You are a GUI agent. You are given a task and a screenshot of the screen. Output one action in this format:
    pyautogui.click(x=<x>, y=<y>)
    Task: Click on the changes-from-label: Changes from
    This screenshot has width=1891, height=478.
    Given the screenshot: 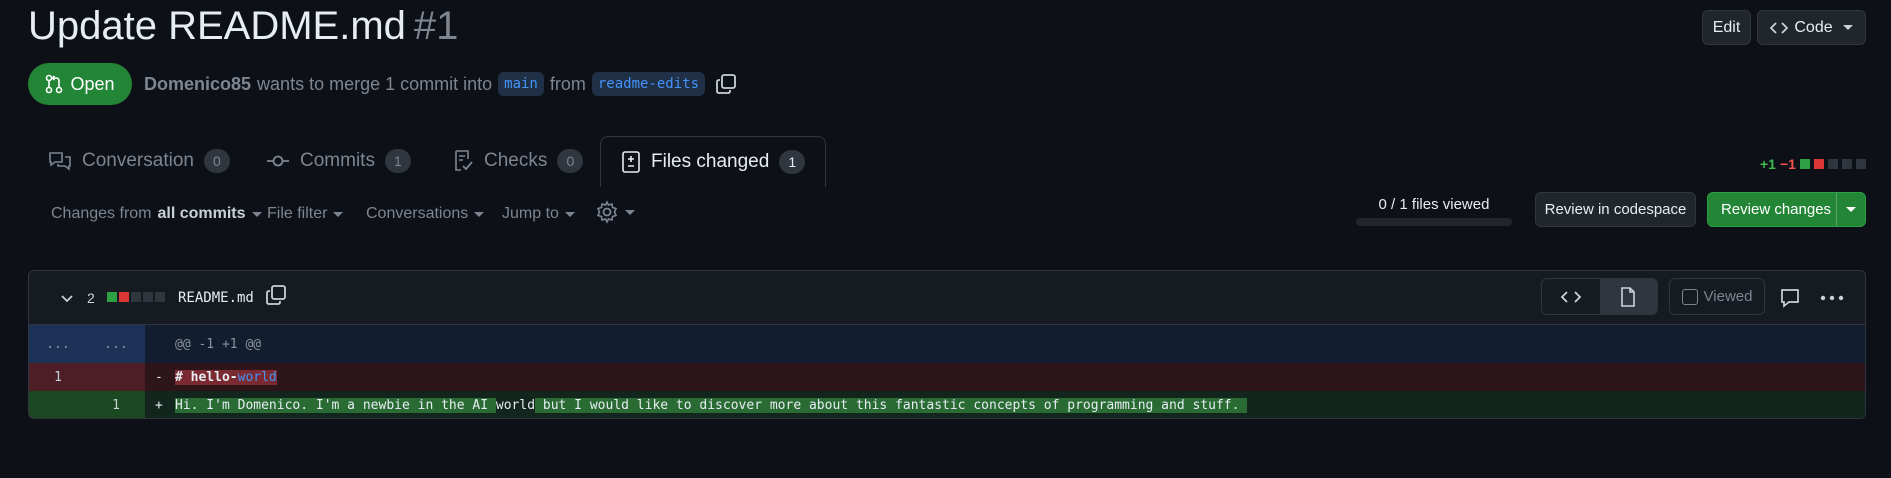 What is the action you would take?
    pyautogui.click(x=101, y=213)
    